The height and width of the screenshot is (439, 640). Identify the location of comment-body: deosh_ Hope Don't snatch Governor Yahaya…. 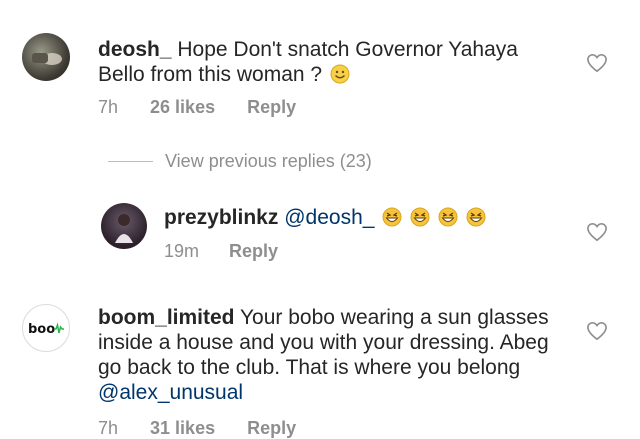
(318, 62).